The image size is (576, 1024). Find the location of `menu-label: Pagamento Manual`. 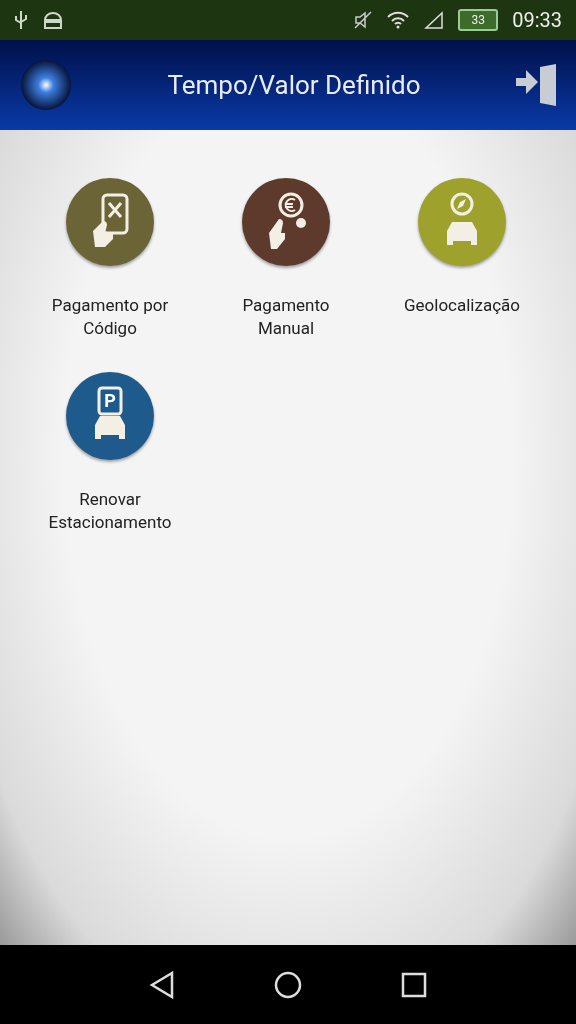

menu-label: Pagamento Manual is located at coordinates (286, 317).